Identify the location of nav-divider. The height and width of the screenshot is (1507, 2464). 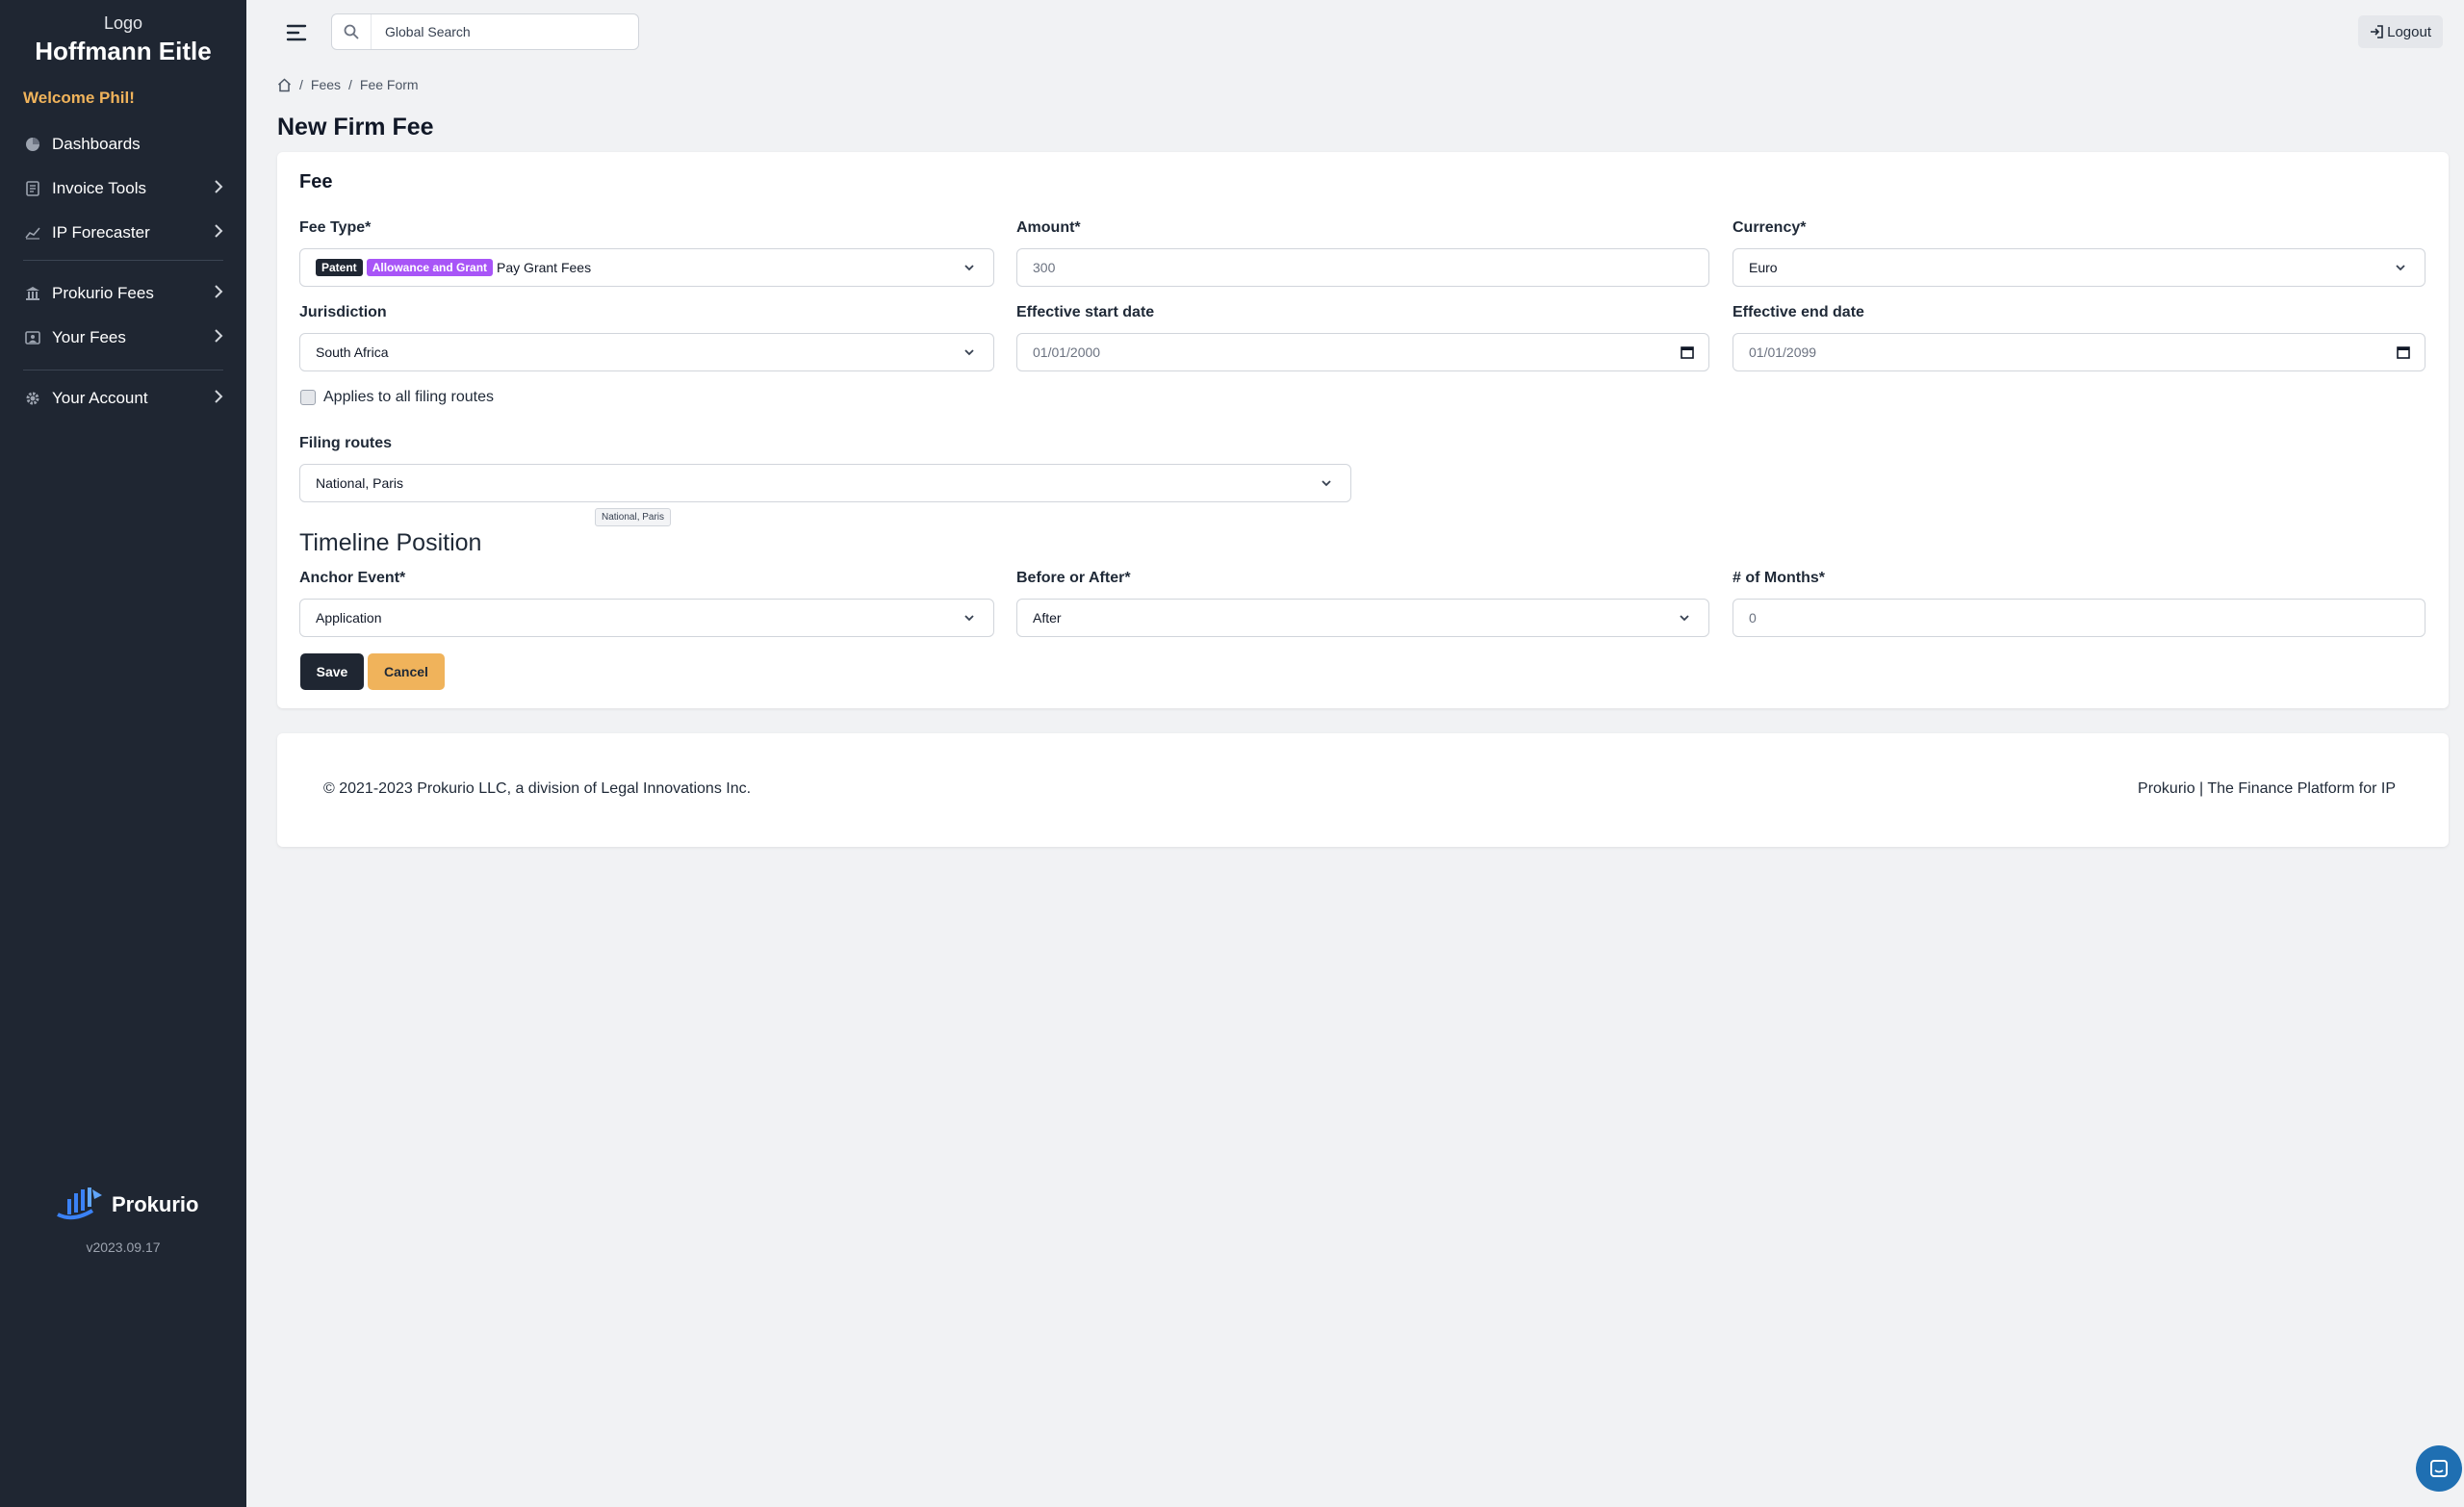
(123, 260).